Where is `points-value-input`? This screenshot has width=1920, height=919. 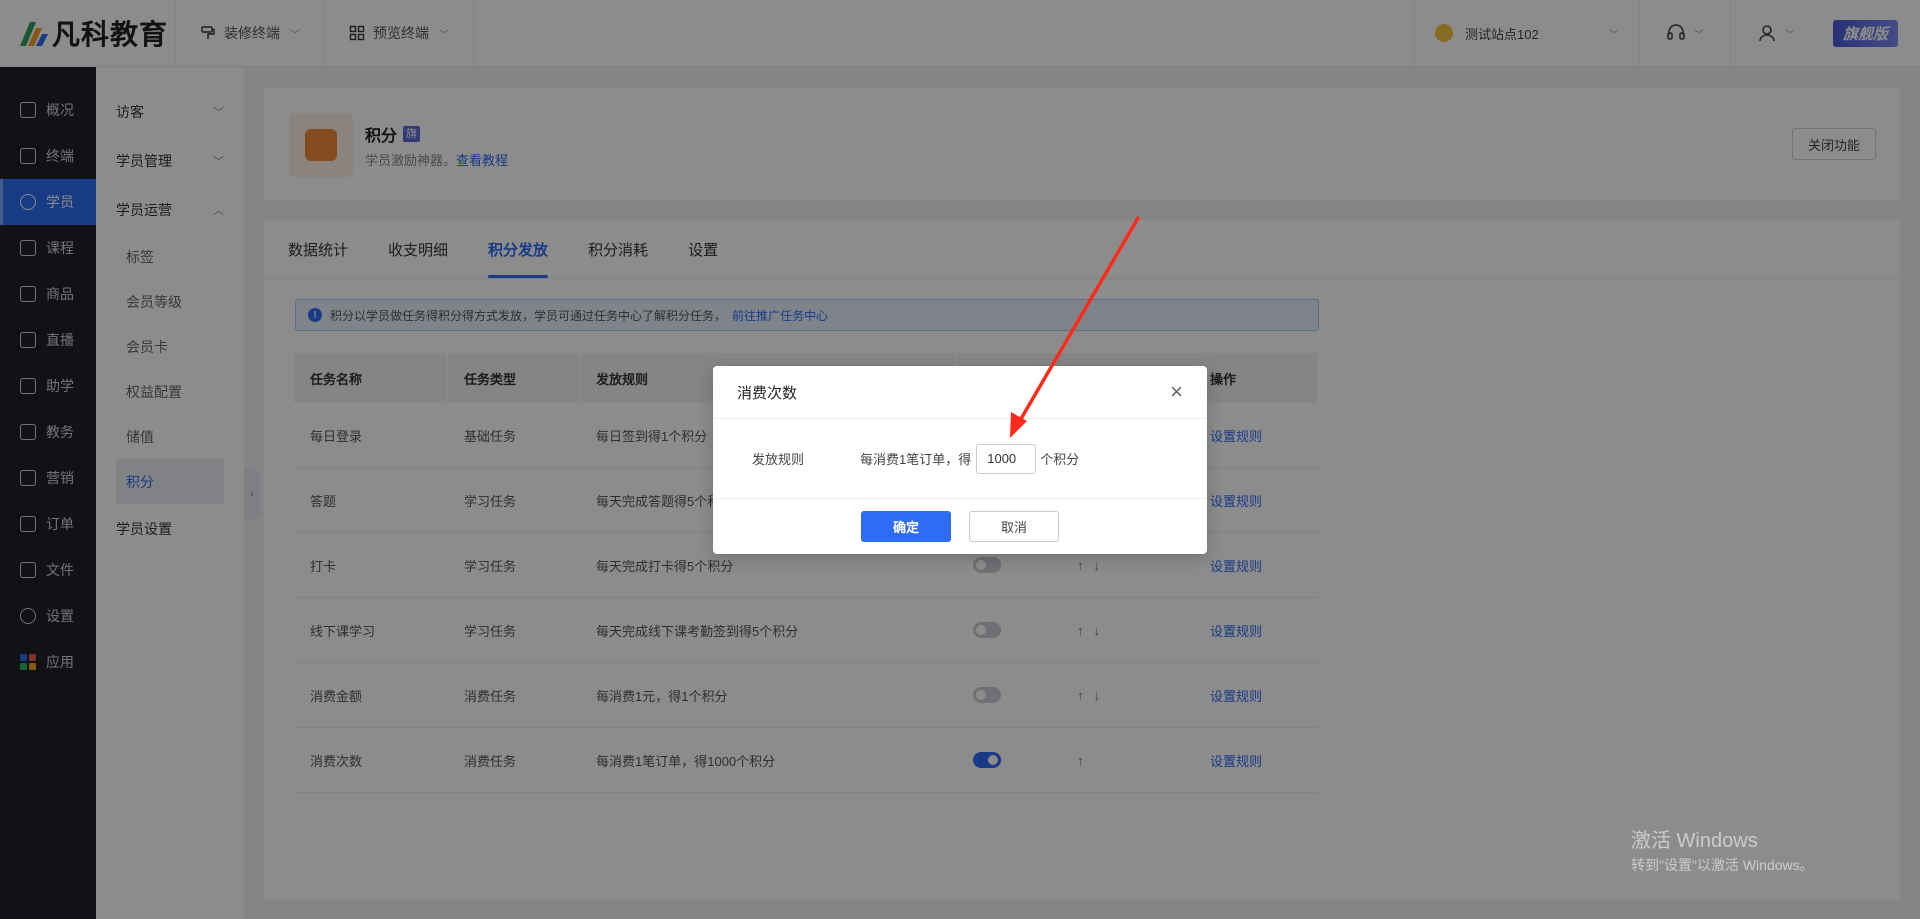 points-value-input is located at coordinates (1006, 458).